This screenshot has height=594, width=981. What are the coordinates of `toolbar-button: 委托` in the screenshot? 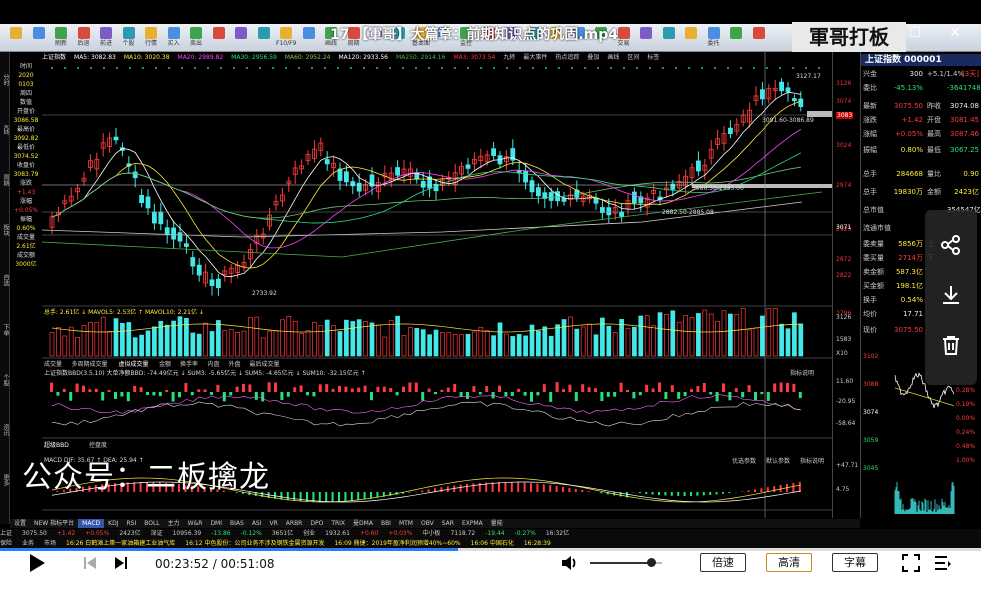 It's located at (714, 38).